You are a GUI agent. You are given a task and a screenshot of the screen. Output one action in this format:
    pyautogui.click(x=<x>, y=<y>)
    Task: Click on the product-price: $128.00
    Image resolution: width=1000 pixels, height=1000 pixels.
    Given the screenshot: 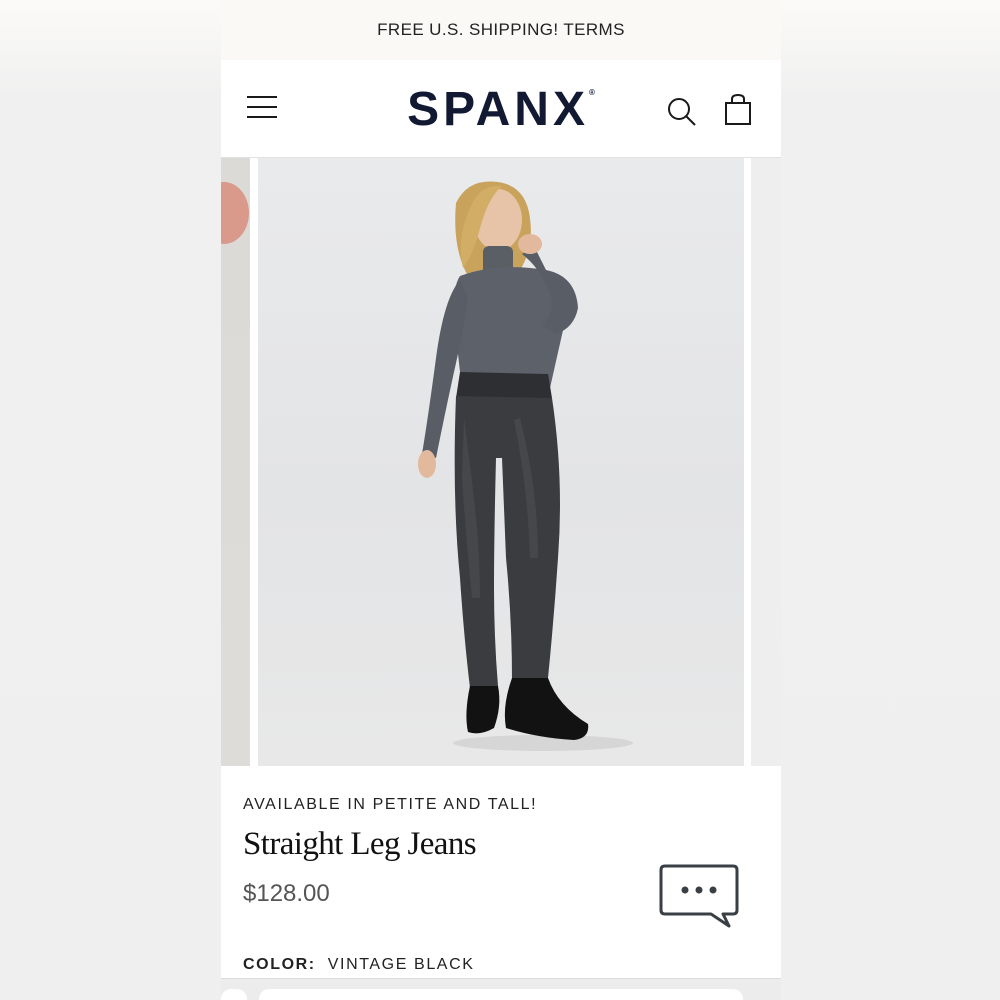 What is the action you would take?
    pyautogui.click(x=286, y=893)
    